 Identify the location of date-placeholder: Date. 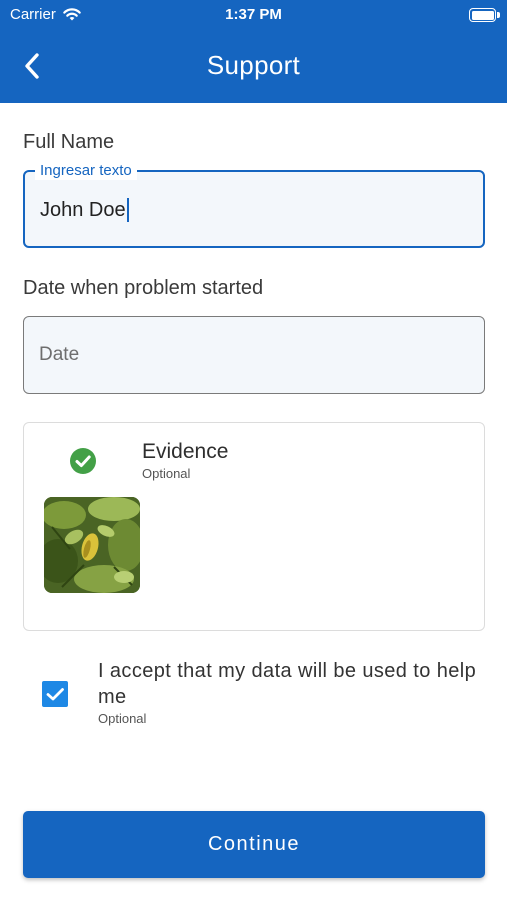
(59, 354).